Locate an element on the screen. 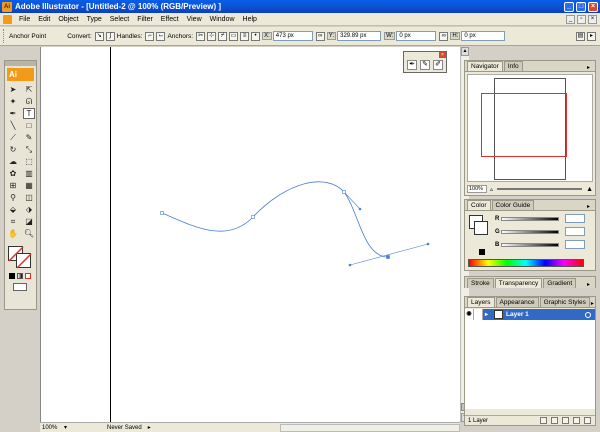  visibility-eye-icon: ◉ is located at coordinates (469, 314).